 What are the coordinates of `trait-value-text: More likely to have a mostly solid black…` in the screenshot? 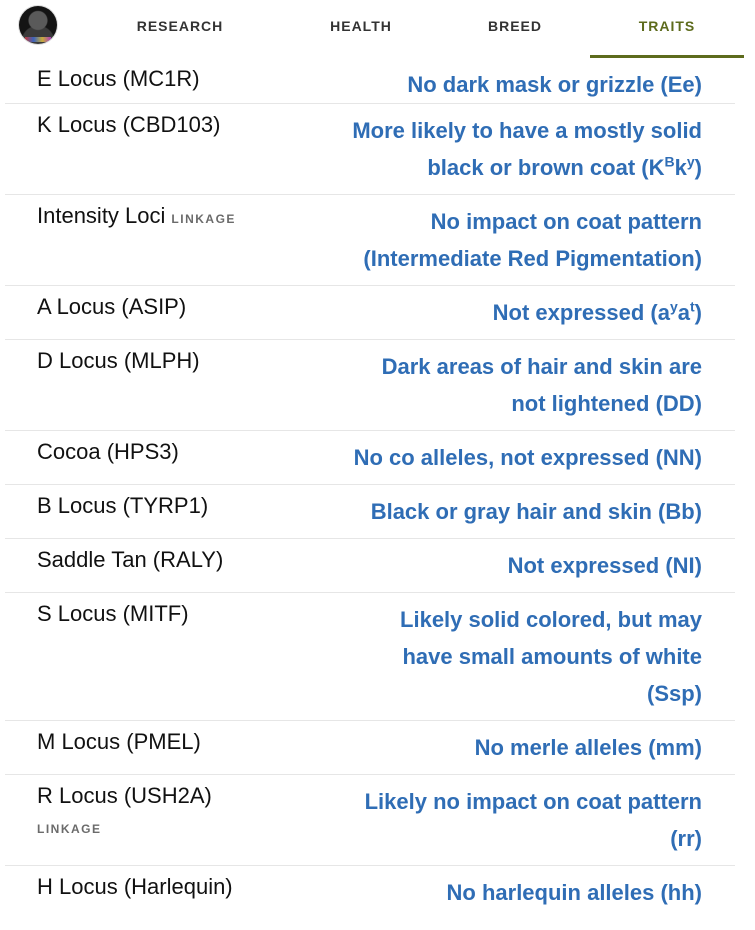 It's located at (527, 149).